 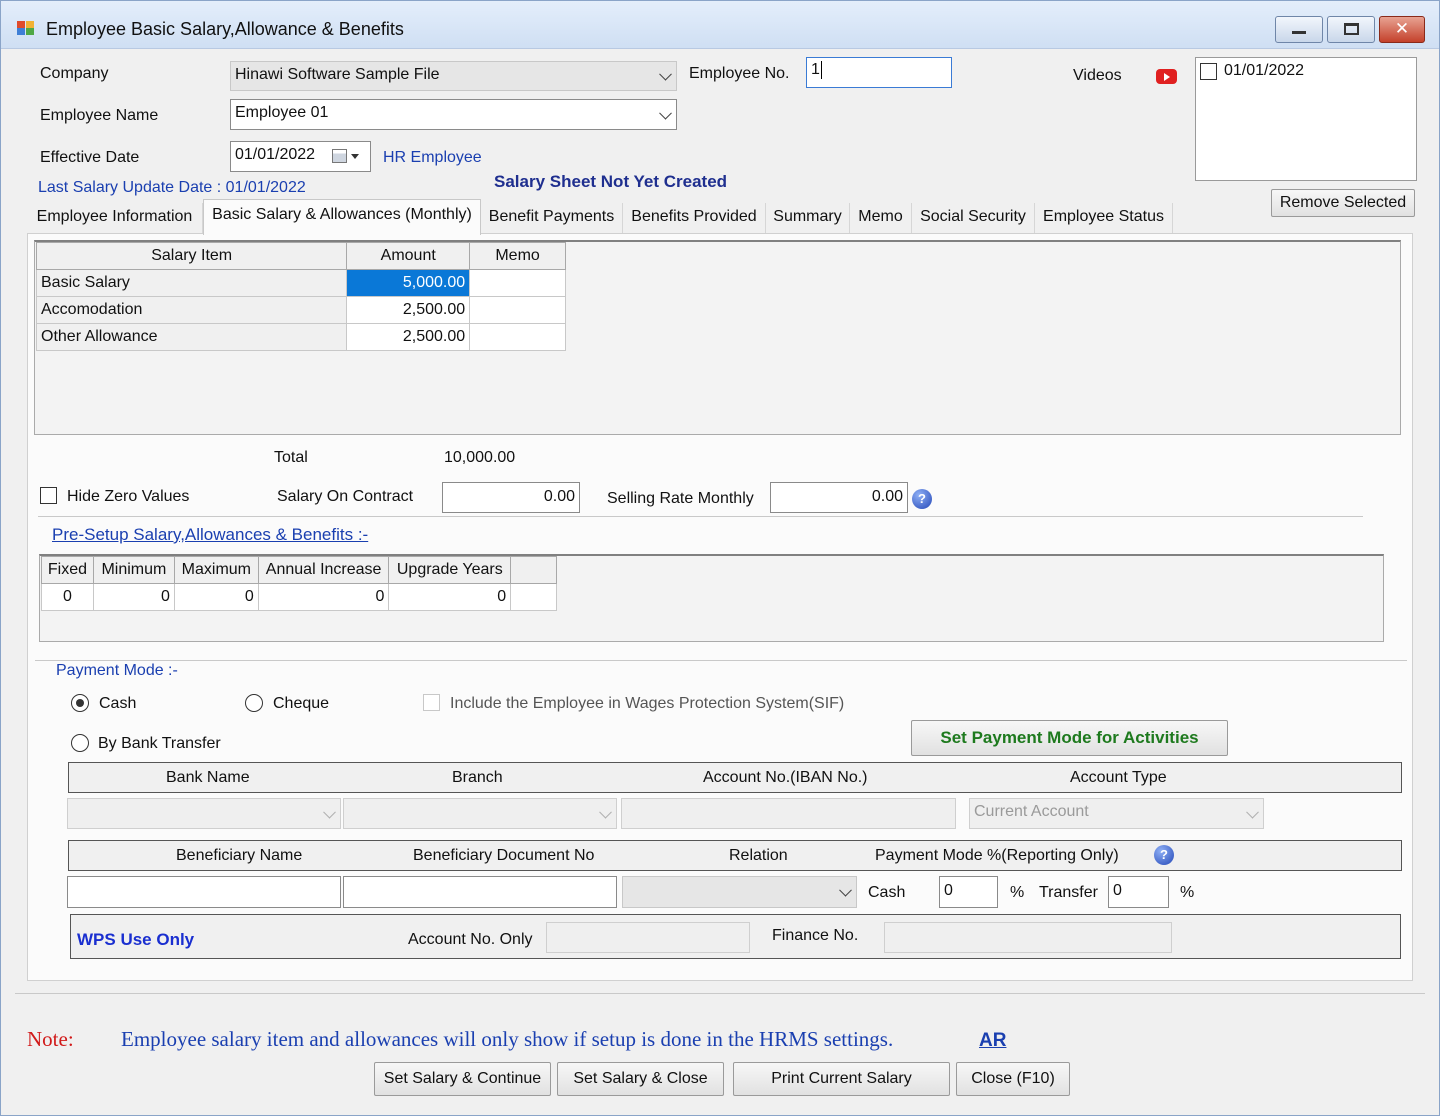 I want to click on account-no-only-label: Account No. Only, so click(x=470, y=939).